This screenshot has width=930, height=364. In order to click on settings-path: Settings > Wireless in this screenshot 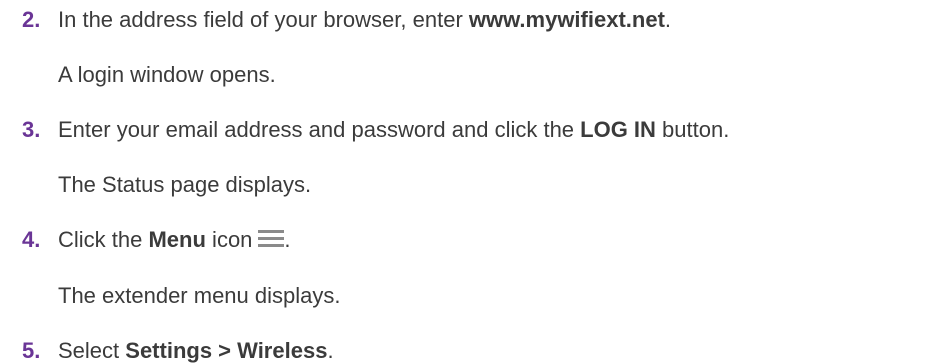, I will do `click(226, 350)`.